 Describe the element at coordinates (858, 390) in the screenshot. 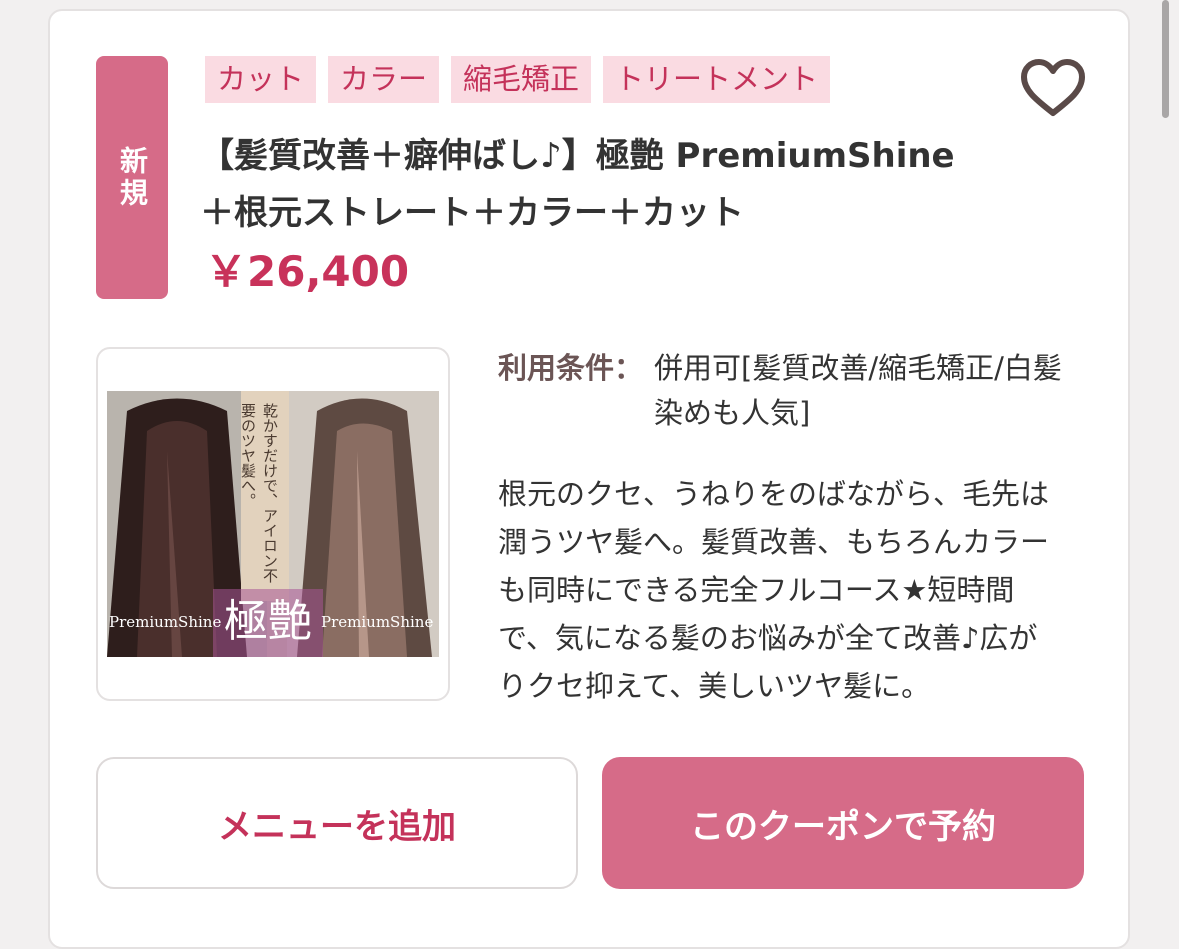

I see `conditions-value: 併用可[髪質改善/縮毛矯正/白髪染めも人気]` at that location.